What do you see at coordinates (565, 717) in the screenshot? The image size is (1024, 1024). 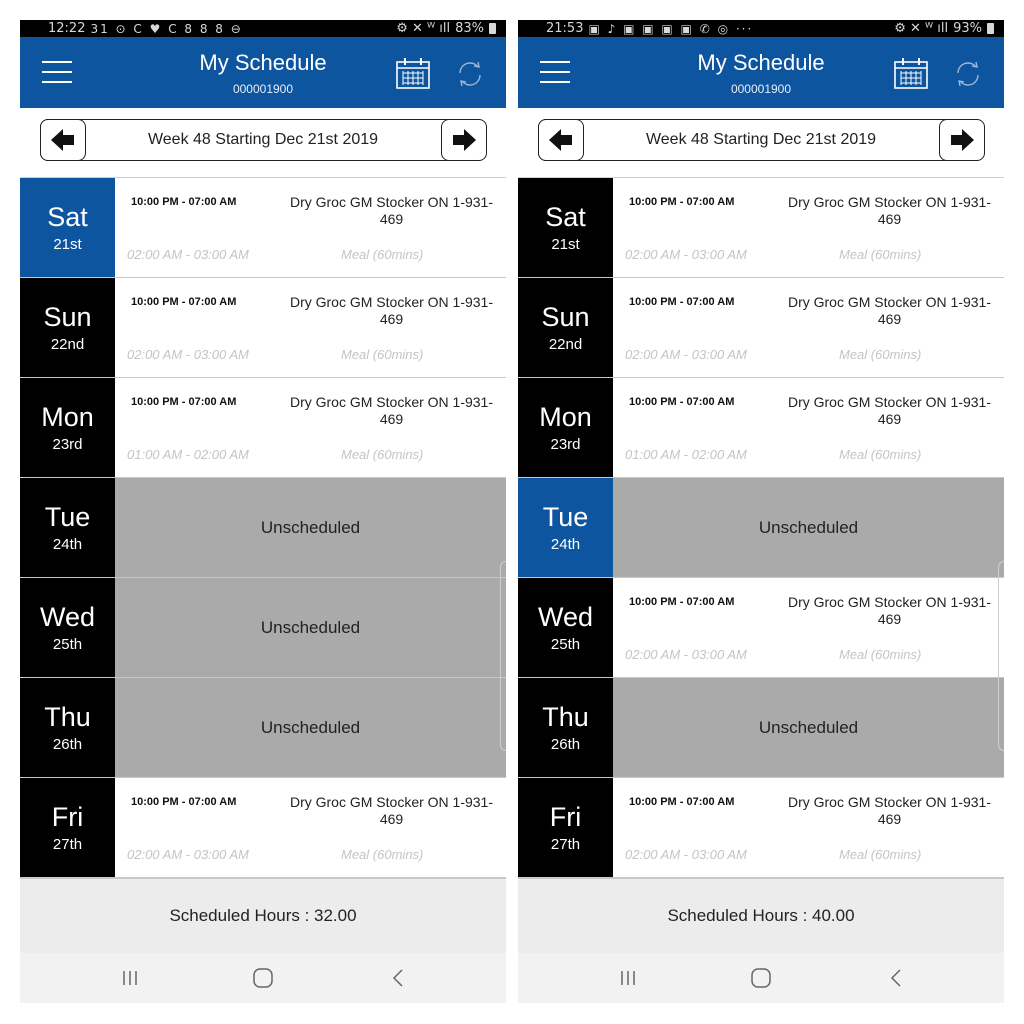 I see `day-name: Thu` at bounding box center [565, 717].